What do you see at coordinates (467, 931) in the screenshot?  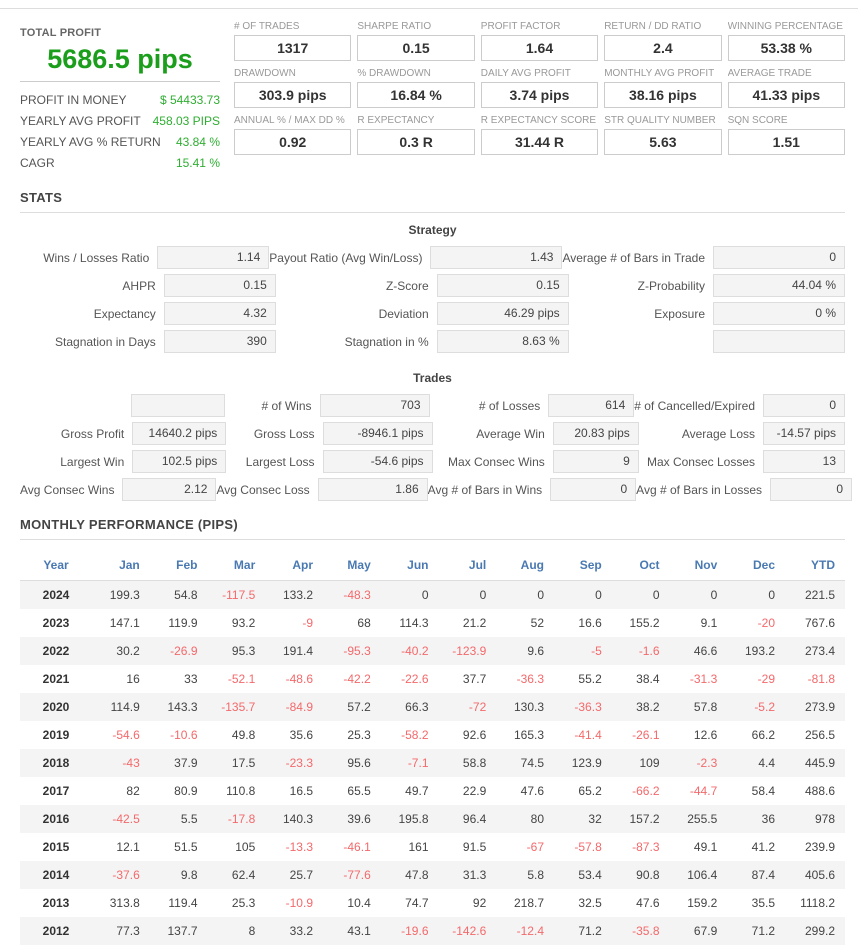 I see `month-value-cell: -142.6` at bounding box center [467, 931].